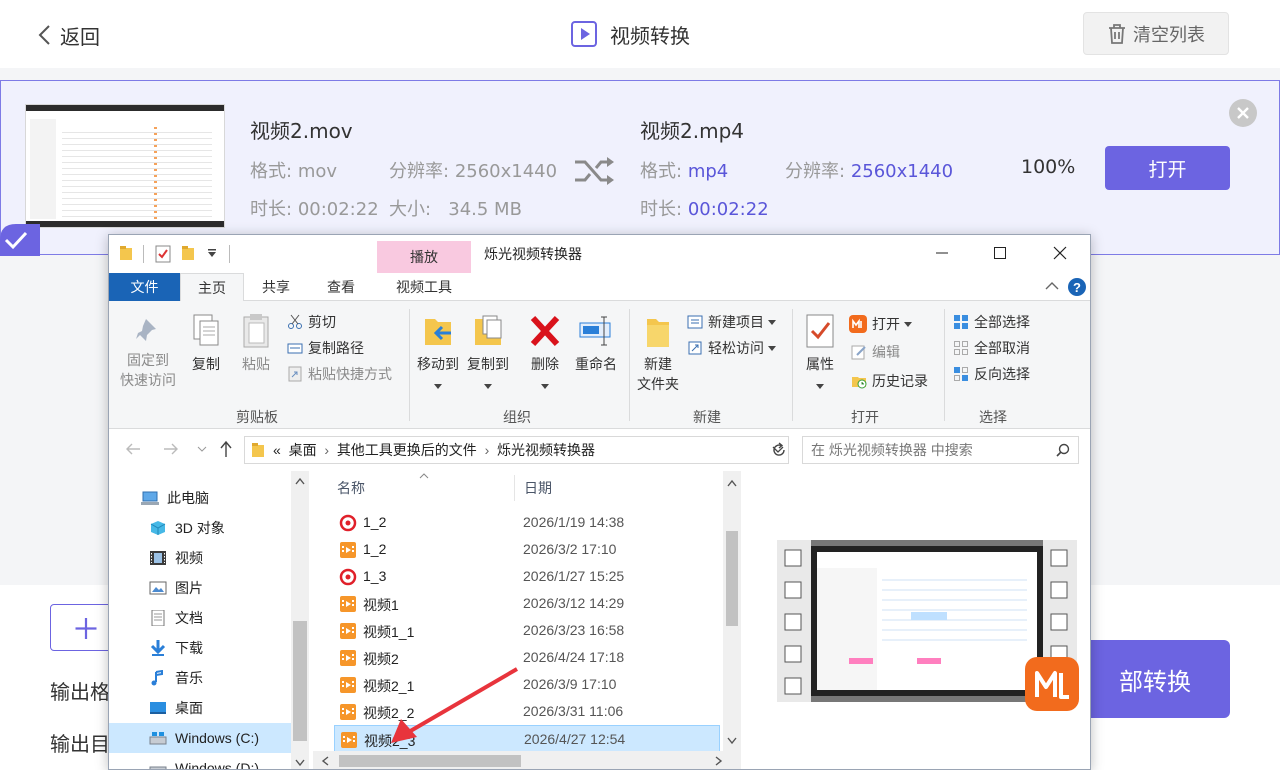 The image size is (1280, 770). What do you see at coordinates (425, 488) in the screenshot?
I see `column-header-name: 名称` at bounding box center [425, 488].